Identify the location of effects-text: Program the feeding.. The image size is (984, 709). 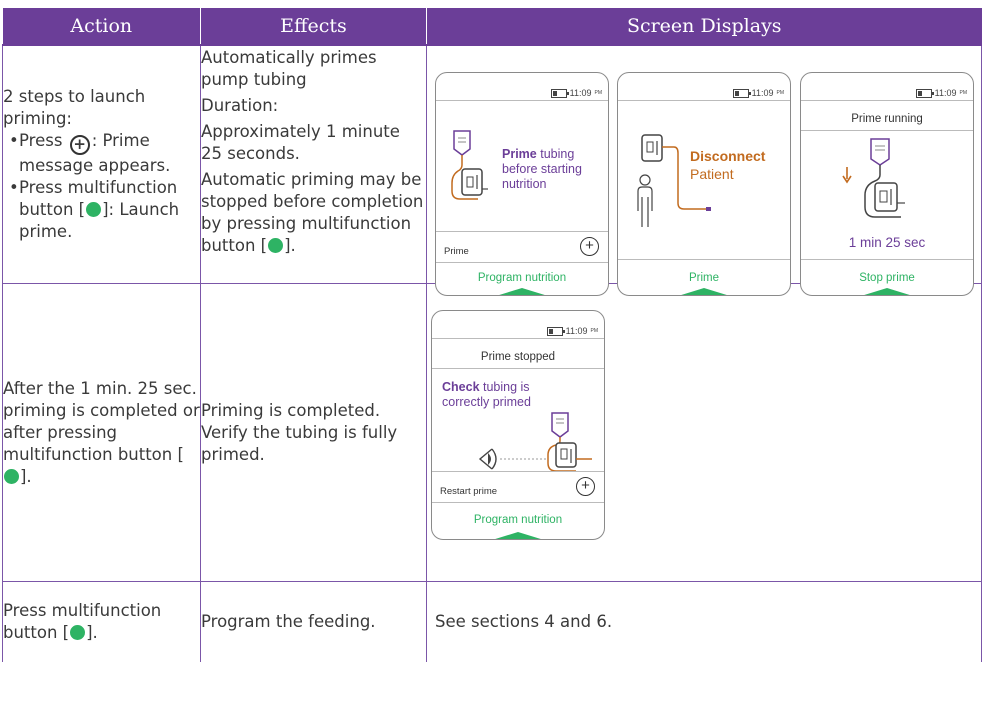
(288, 621).